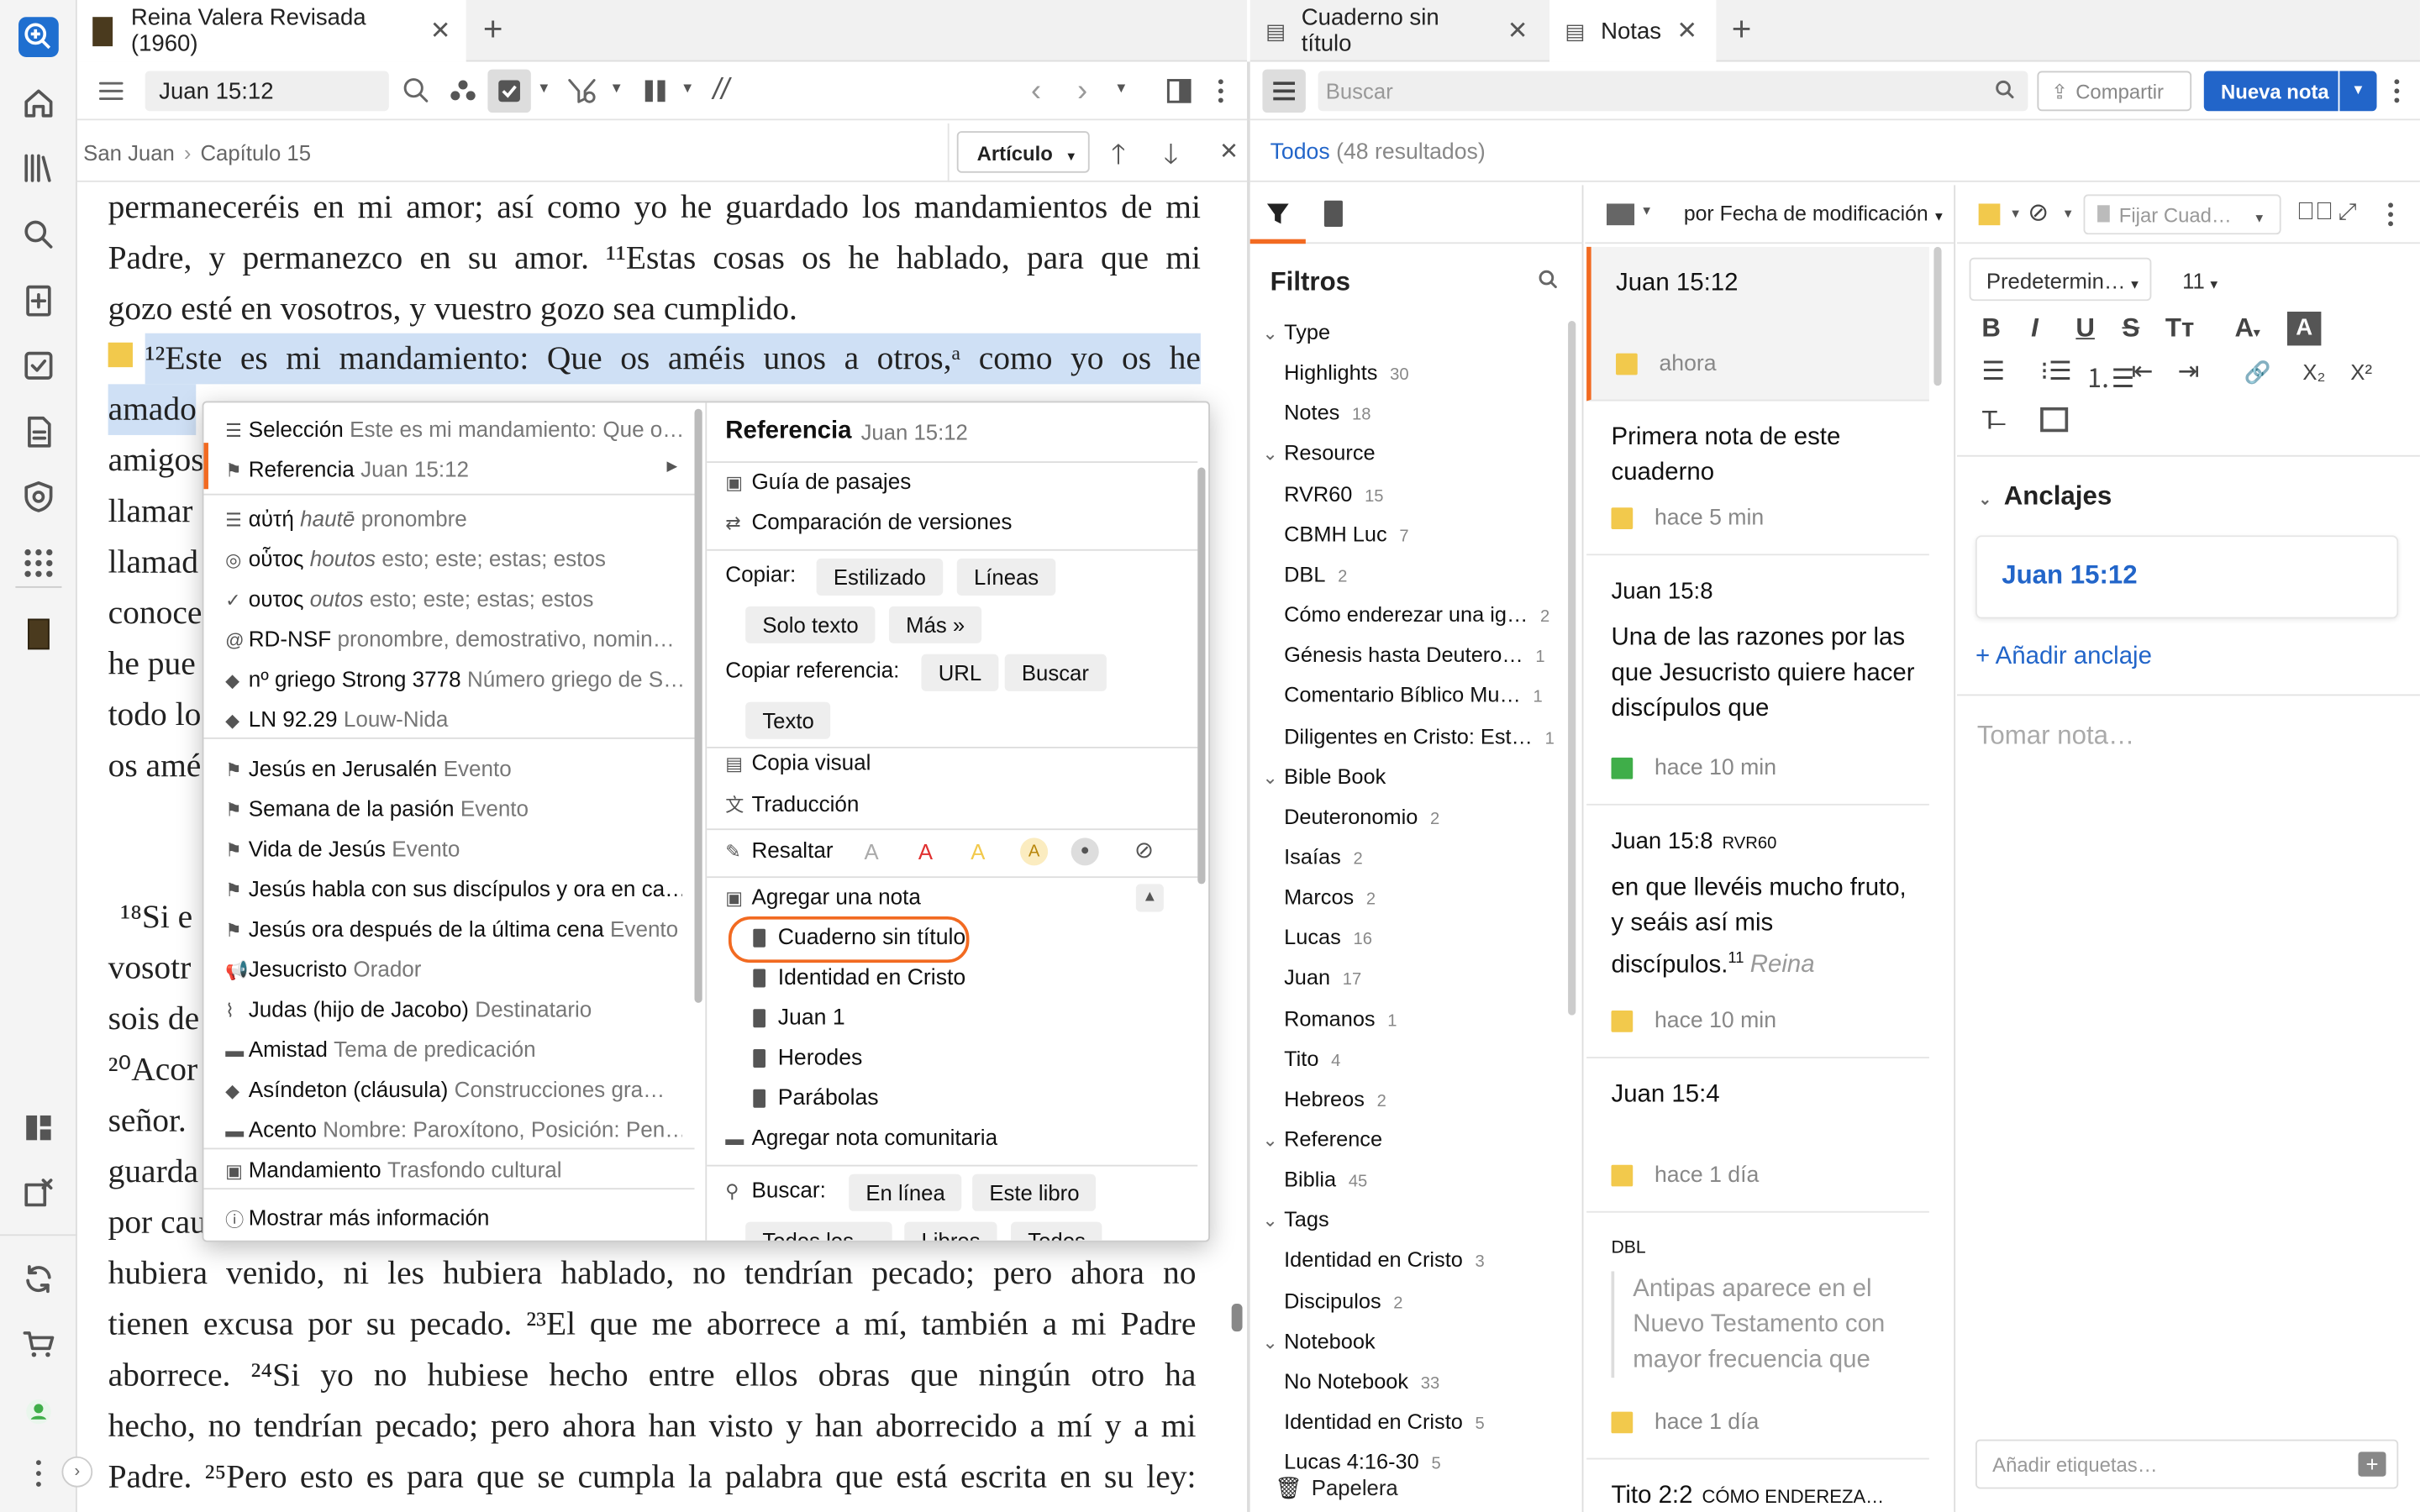 The image size is (2420, 1512). Describe the element at coordinates (2372, 1464) in the screenshot. I see `add-tag-icon: +` at that location.